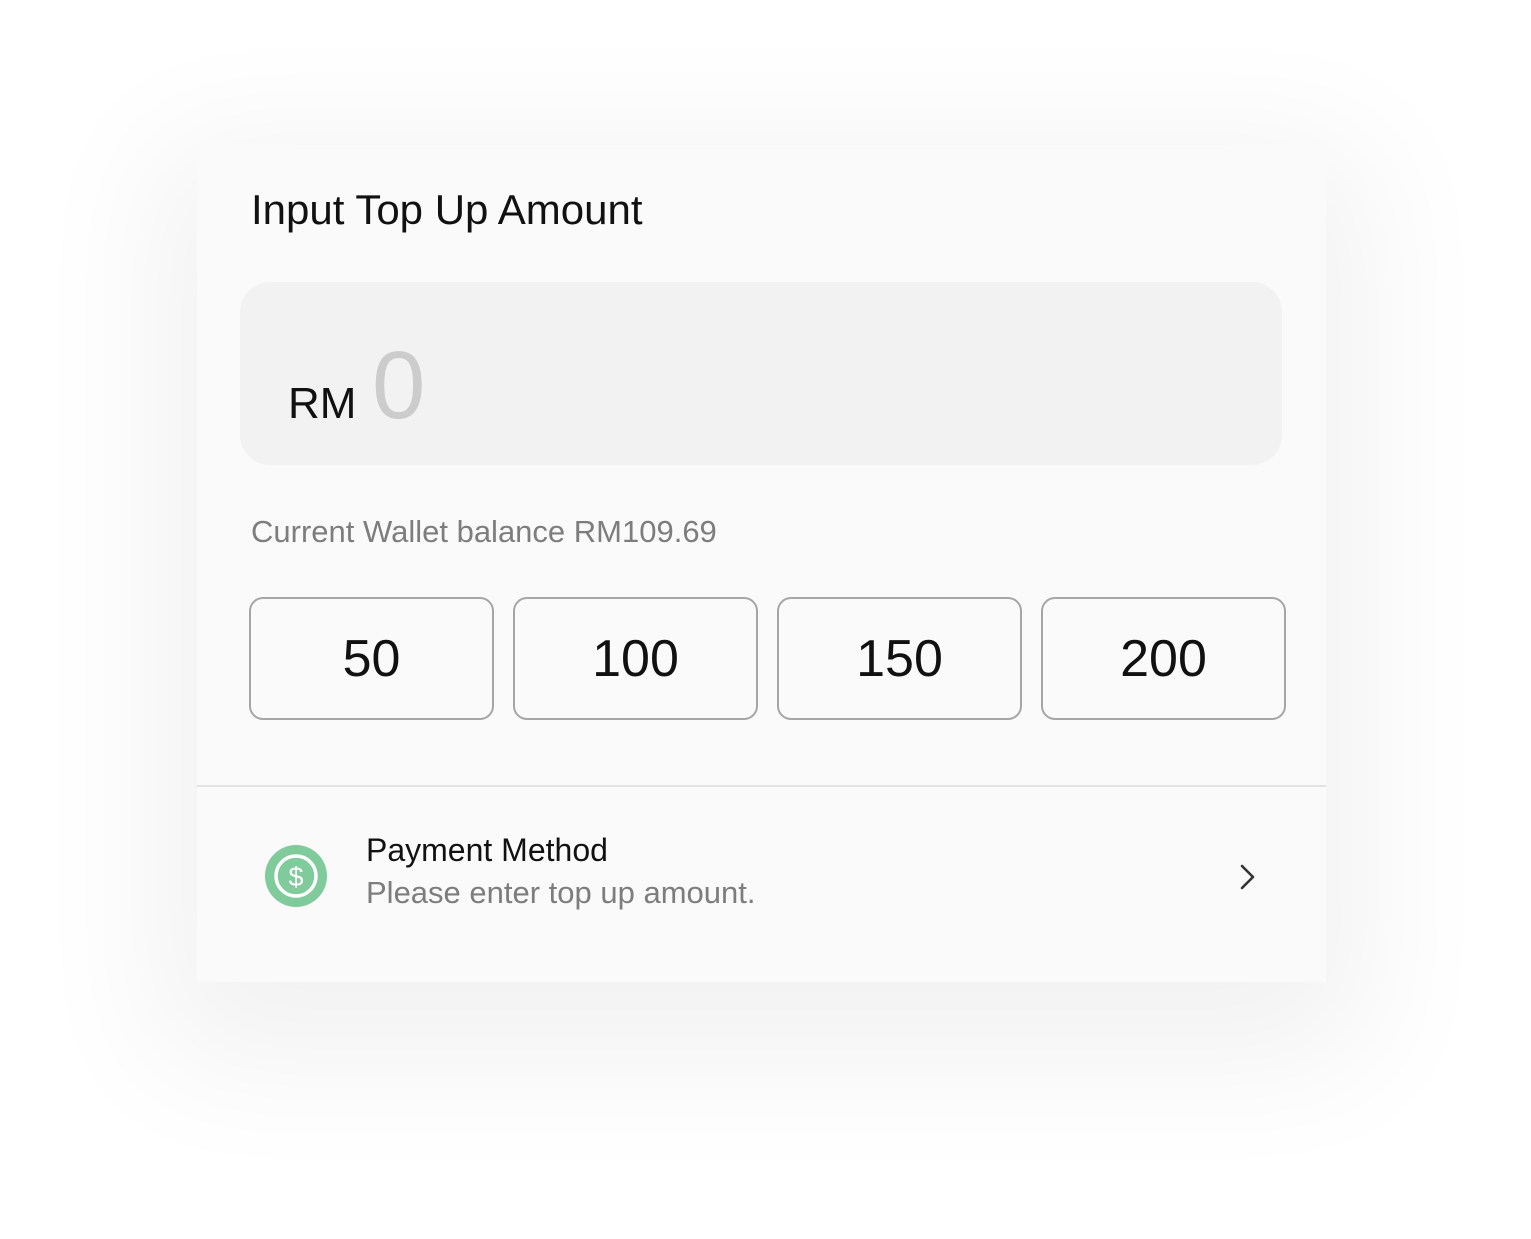 This screenshot has height=1239, width=1531. Describe the element at coordinates (761, 373) in the screenshot. I see `amount-input-field: RM 0` at that location.